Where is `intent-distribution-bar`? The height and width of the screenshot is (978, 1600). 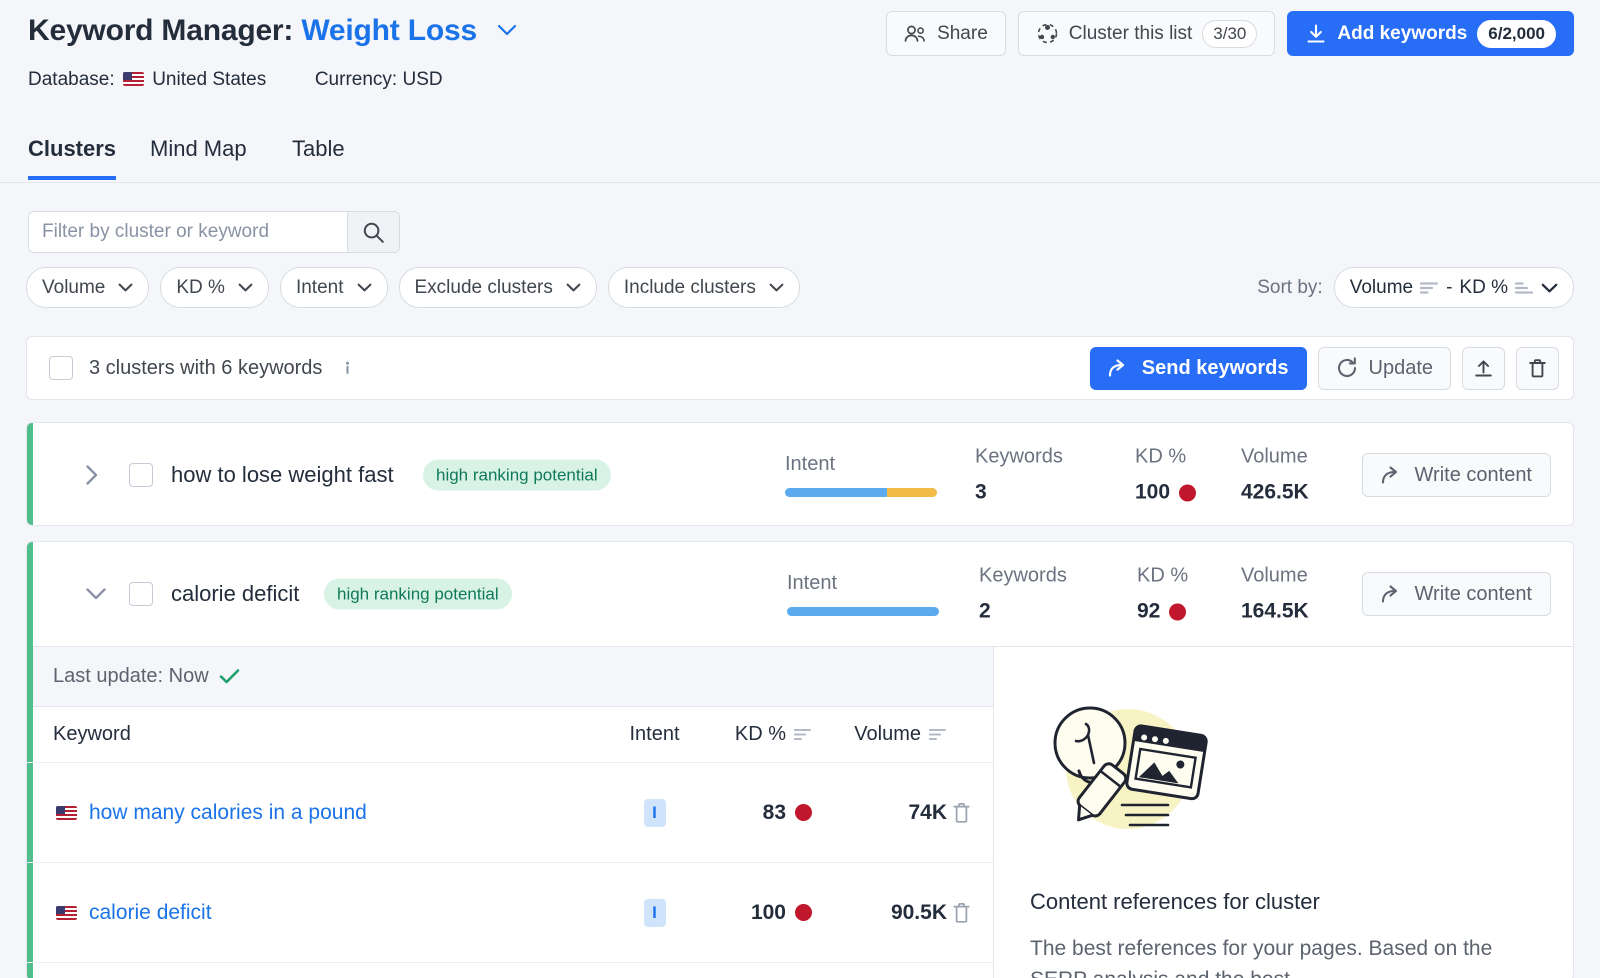 intent-distribution-bar is located at coordinates (861, 492).